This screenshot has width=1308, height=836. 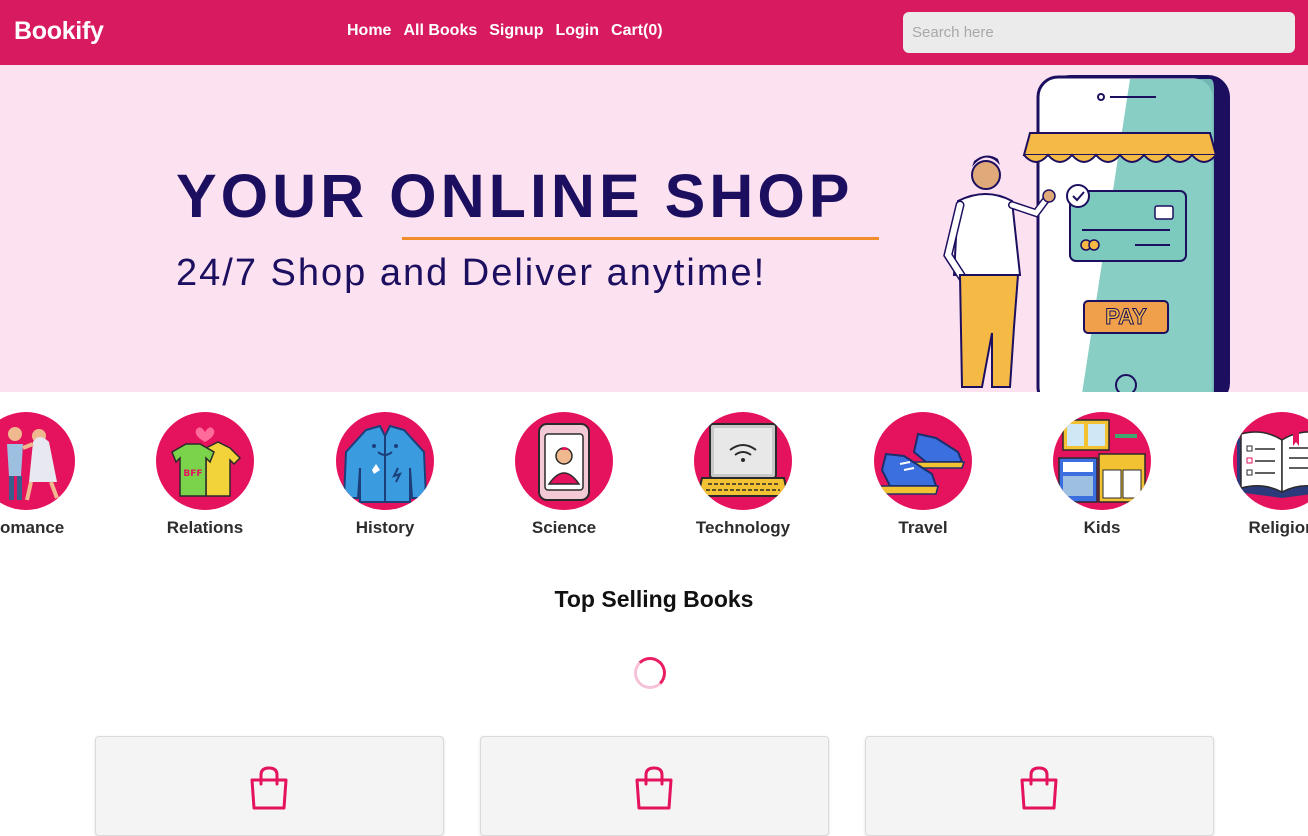 What do you see at coordinates (637, 31) in the screenshot?
I see `nav-cart-link: Cart(0)` at bounding box center [637, 31].